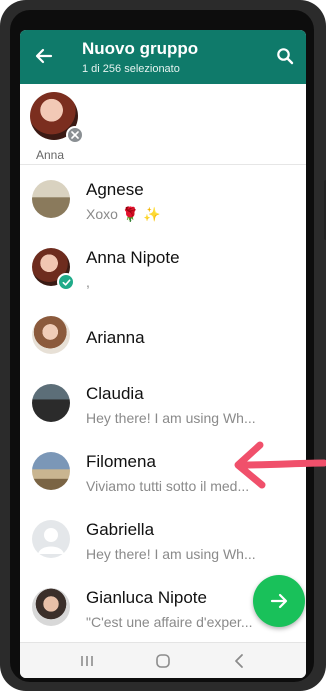 The height and width of the screenshot is (691, 326). Describe the element at coordinates (88, 282) in the screenshot. I see `contact-status: ,` at that location.